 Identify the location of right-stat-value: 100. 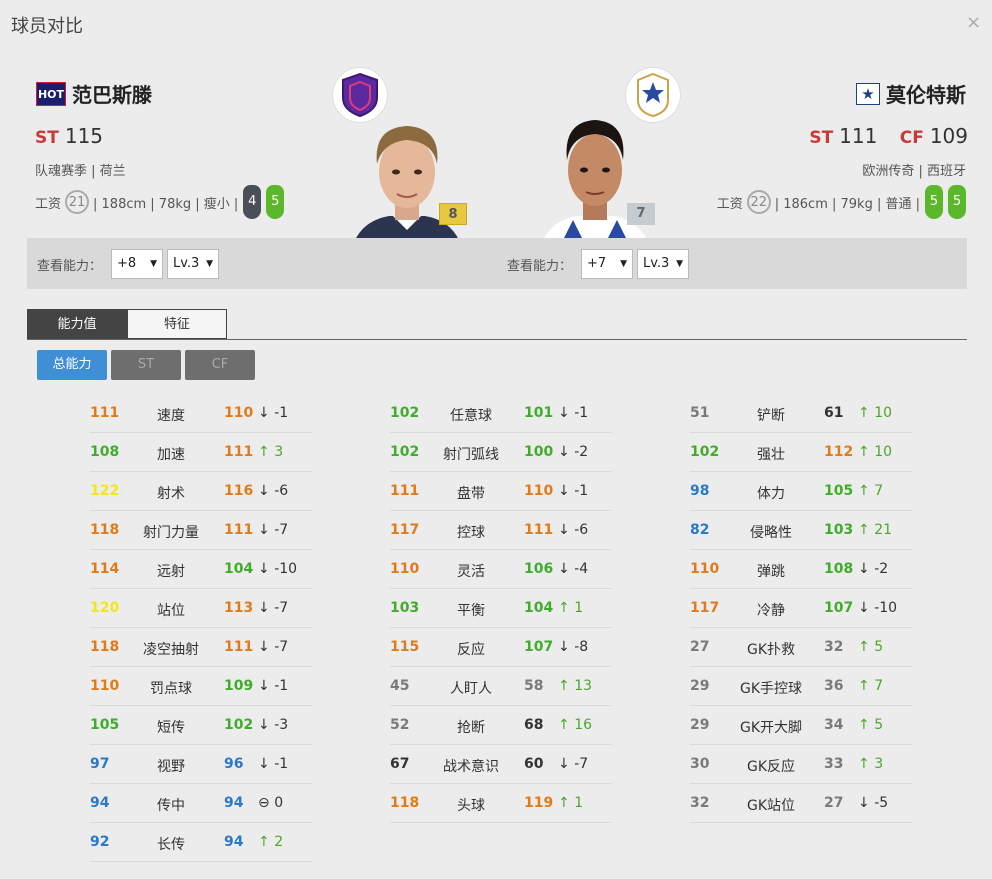
(539, 452).